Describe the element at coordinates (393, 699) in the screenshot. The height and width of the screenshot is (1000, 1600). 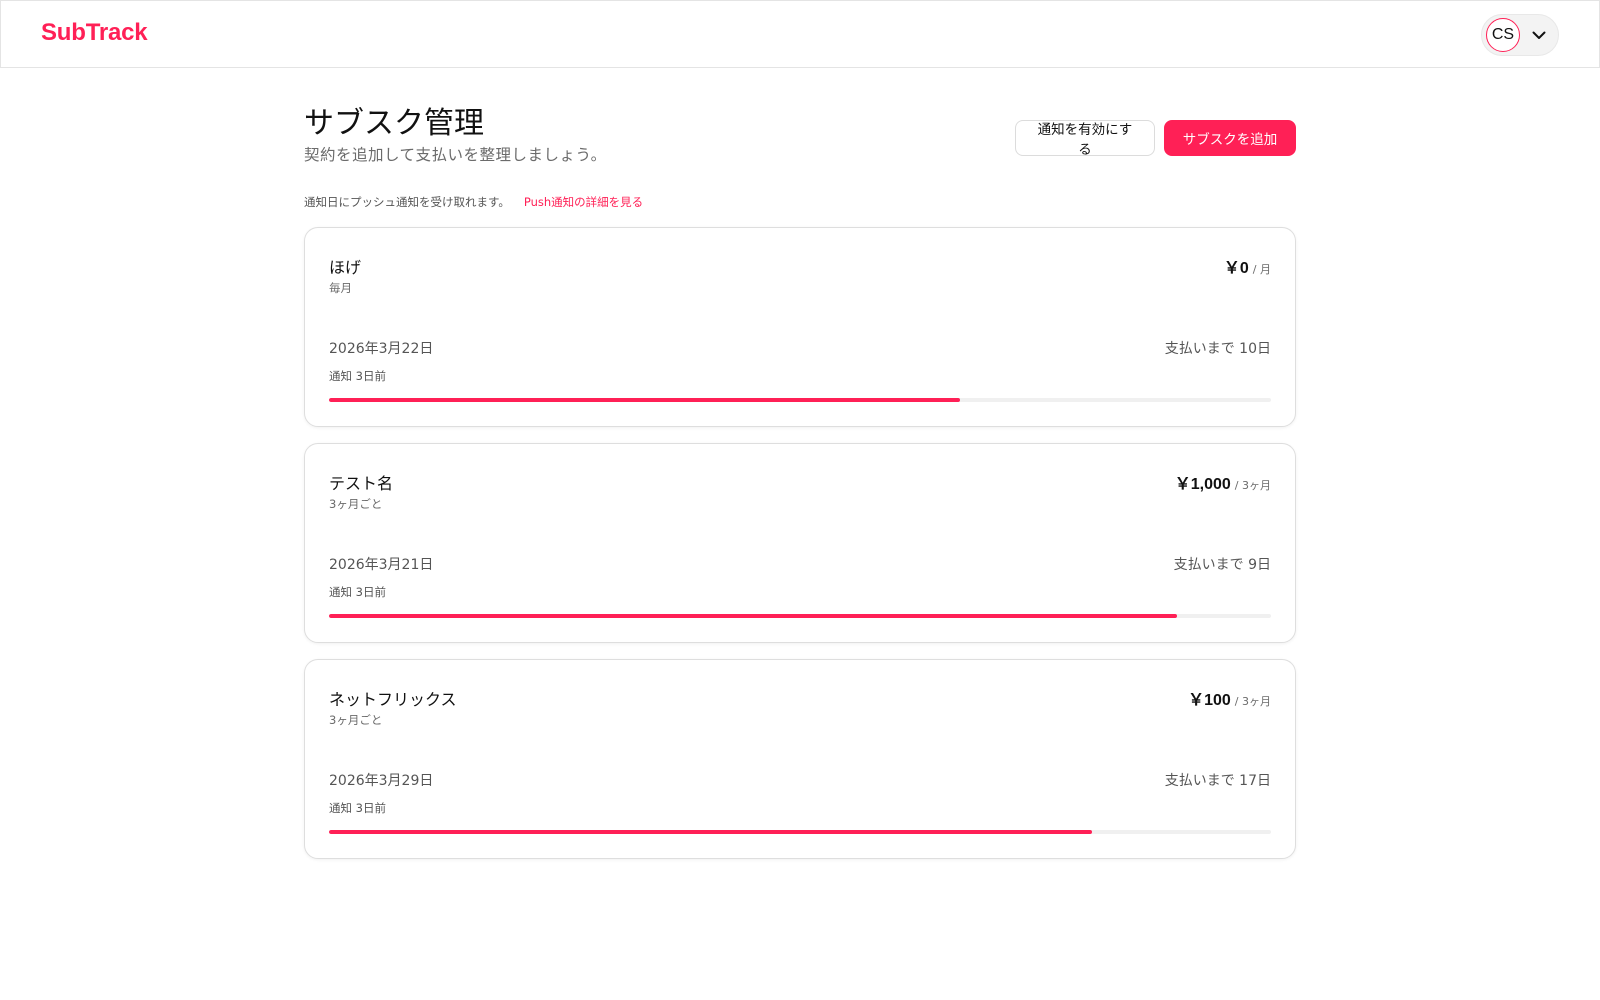
I see `subscription-name: ネットフリックス` at that location.